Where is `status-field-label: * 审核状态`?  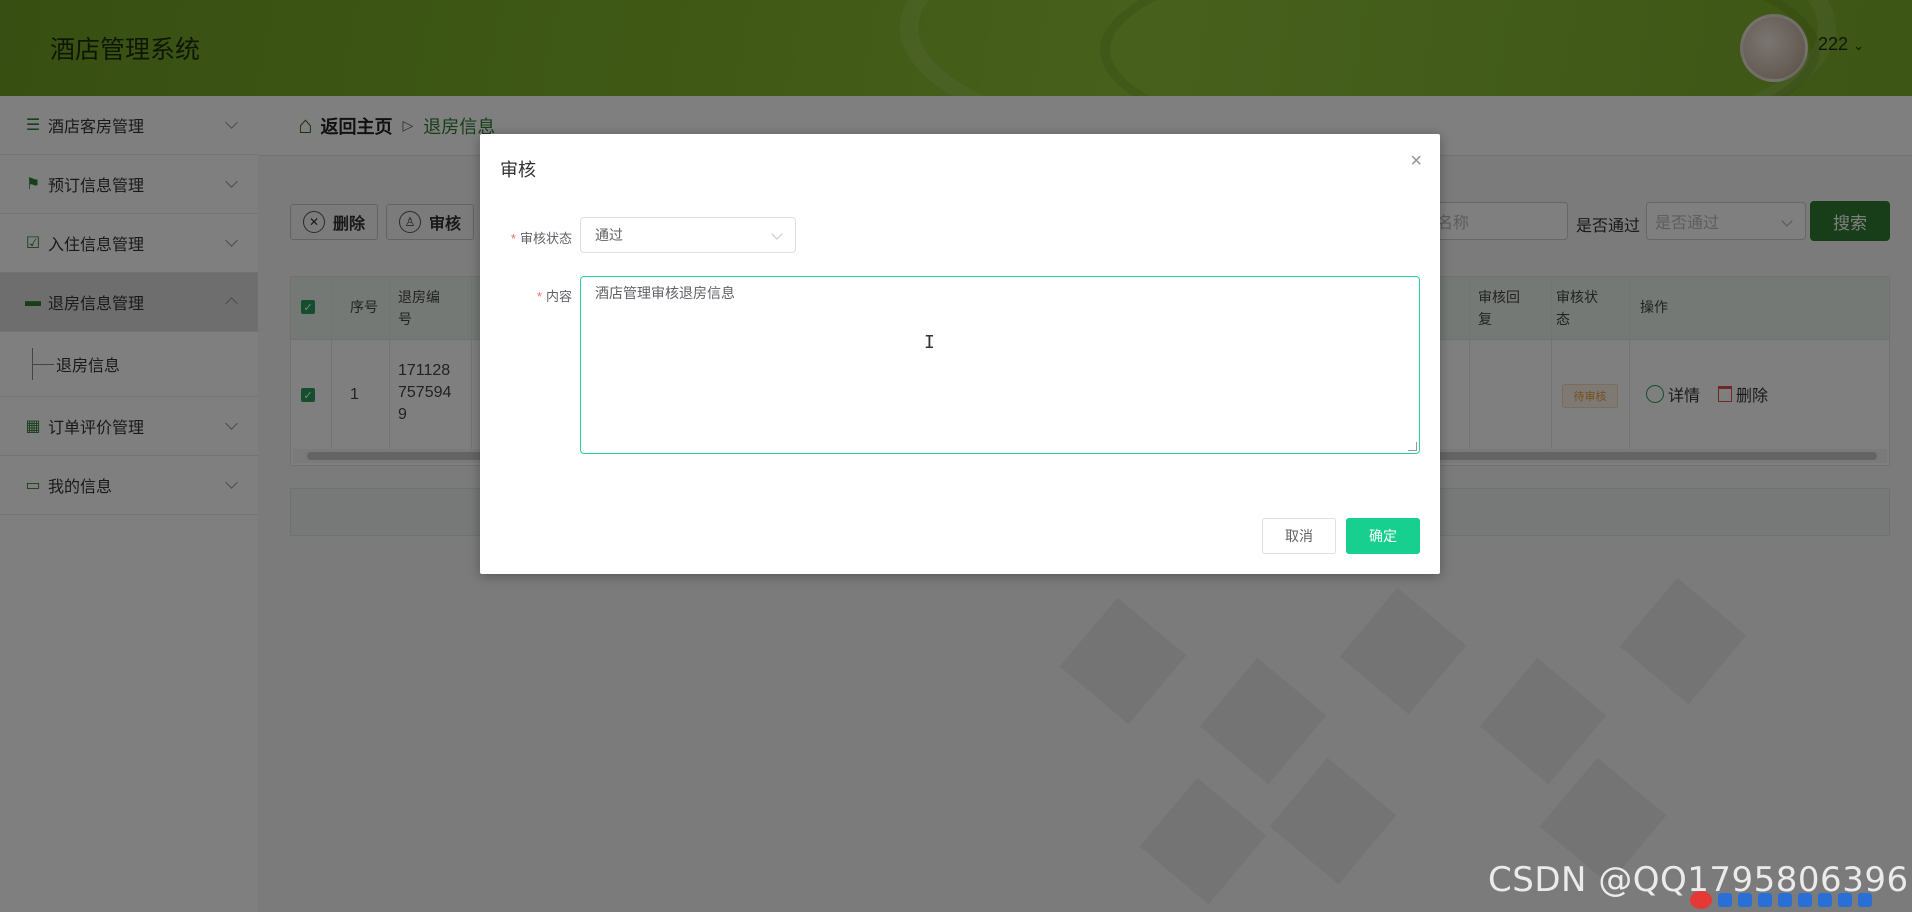
status-field-label: * 审核状态 is located at coordinates (536, 237).